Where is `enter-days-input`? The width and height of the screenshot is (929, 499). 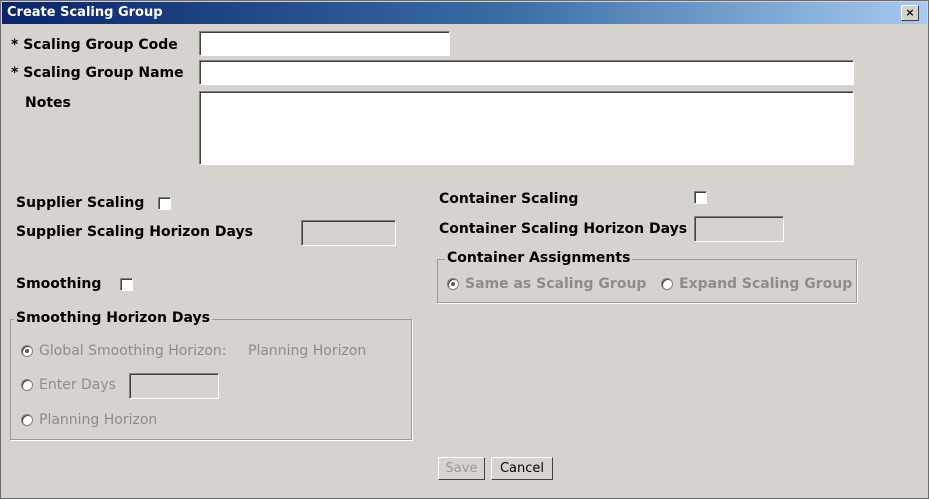
enter-days-input is located at coordinates (174, 386).